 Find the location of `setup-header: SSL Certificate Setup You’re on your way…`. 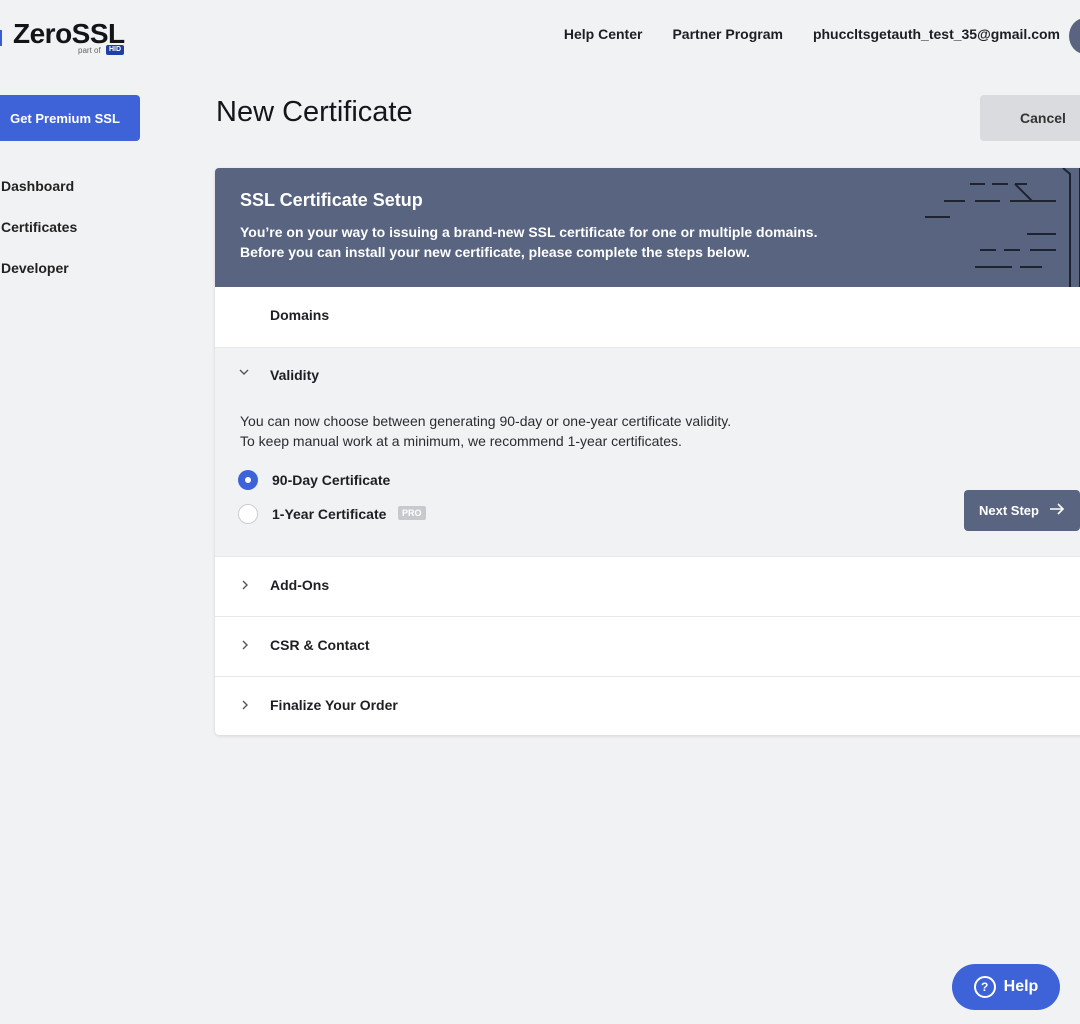

setup-header: SSL Certificate Setup You’re on your way… is located at coordinates (647, 227).